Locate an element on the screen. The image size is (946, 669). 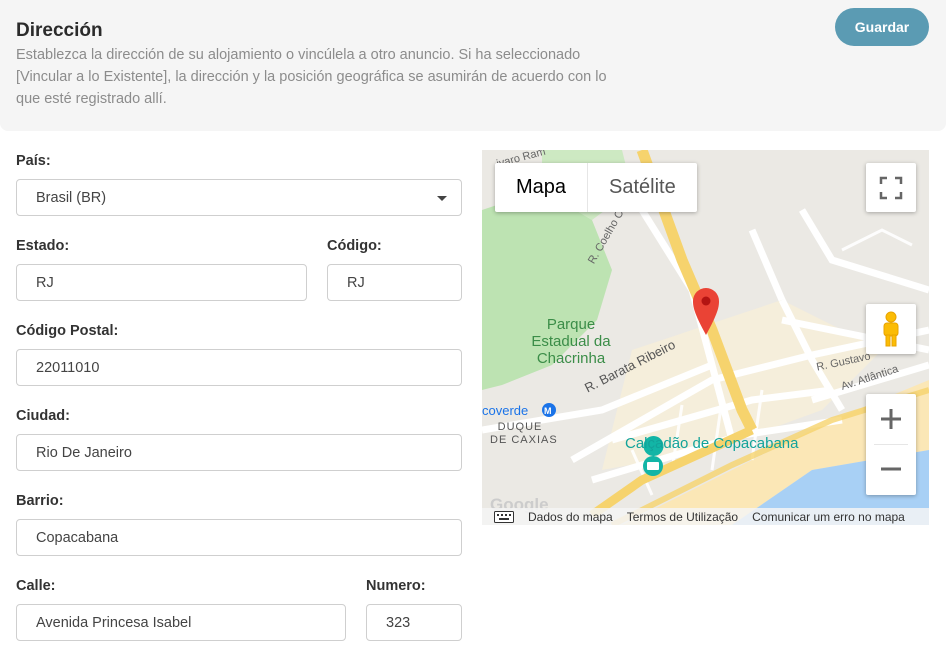
numero-field is located at coordinates (414, 622).